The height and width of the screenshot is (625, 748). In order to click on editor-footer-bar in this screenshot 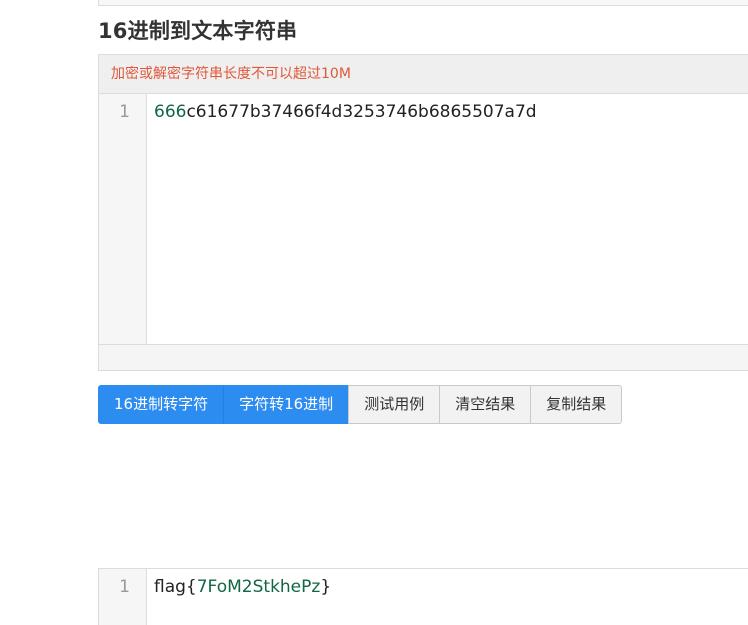, I will do `click(423, 357)`.